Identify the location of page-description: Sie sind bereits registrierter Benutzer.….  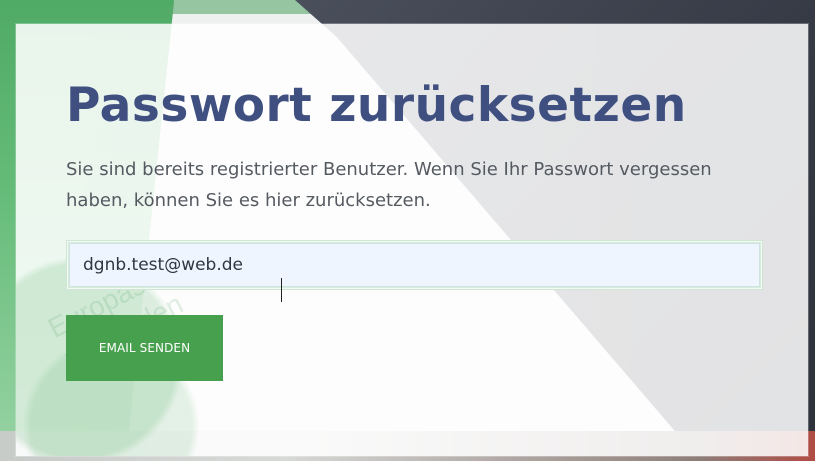
(389, 185).